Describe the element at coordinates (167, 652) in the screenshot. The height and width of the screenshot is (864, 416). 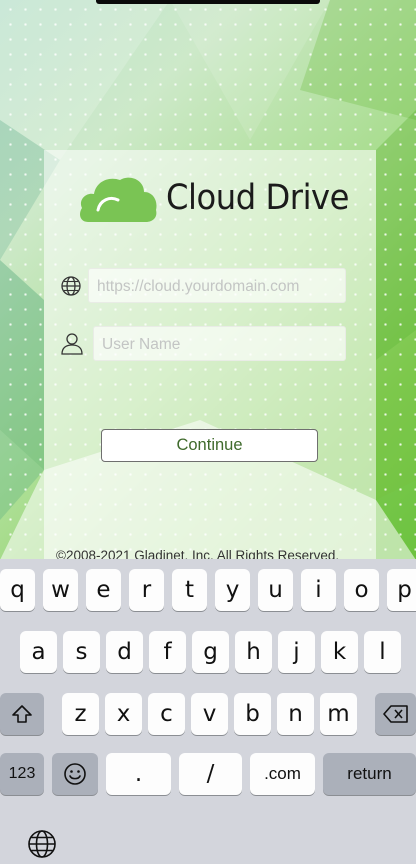
I see `key-f: f` at that location.